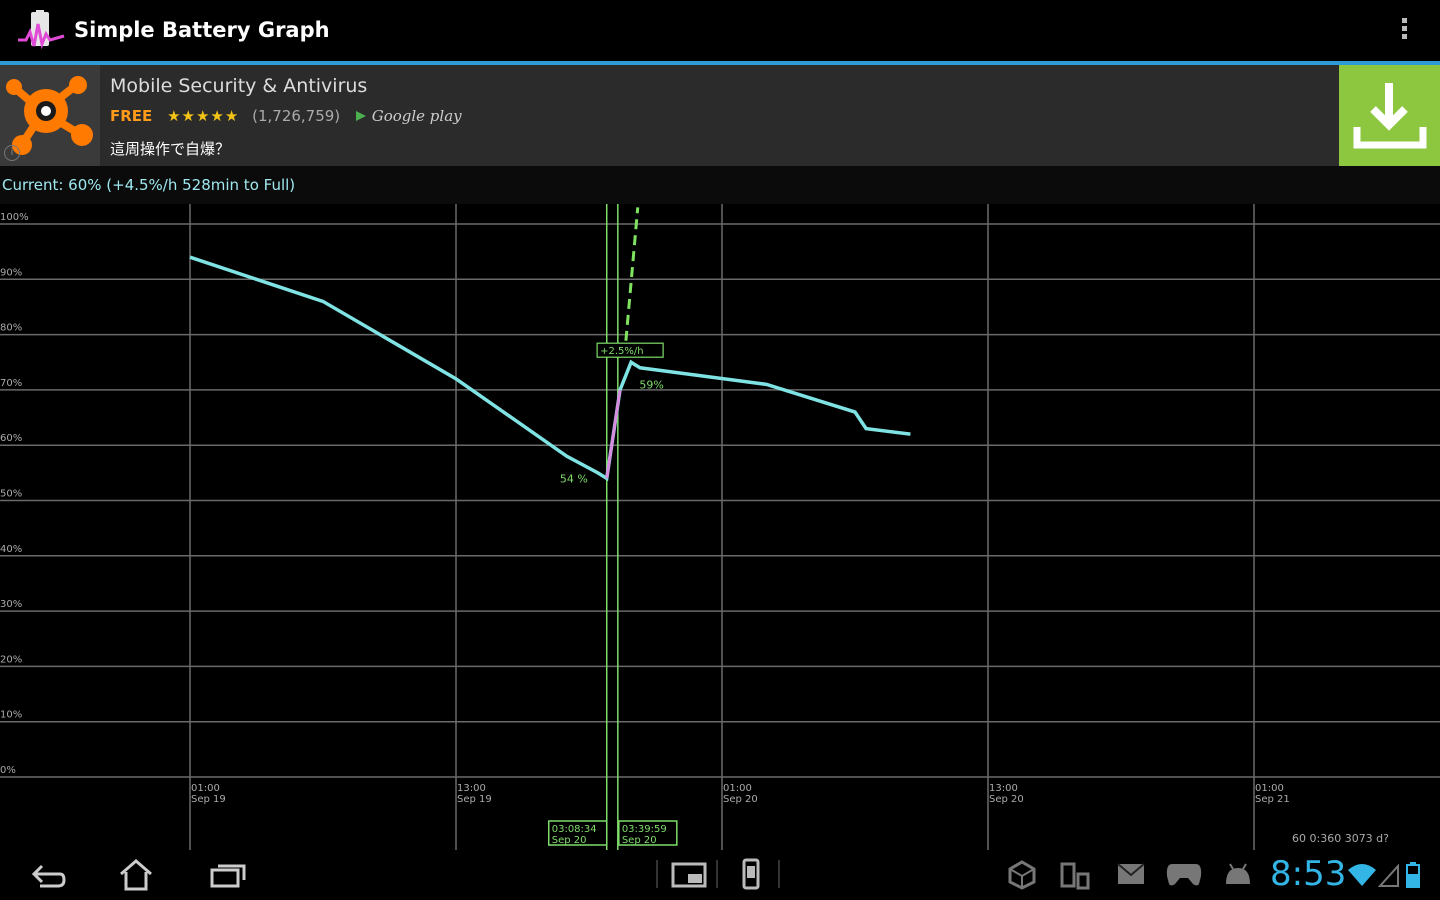 The height and width of the screenshot is (900, 1440). What do you see at coordinates (720, 185) in the screenshot?
I see `battery-status-bar: Current: 60% (+4.5%/h 528min to Full)` at bounding box center [720, 185].